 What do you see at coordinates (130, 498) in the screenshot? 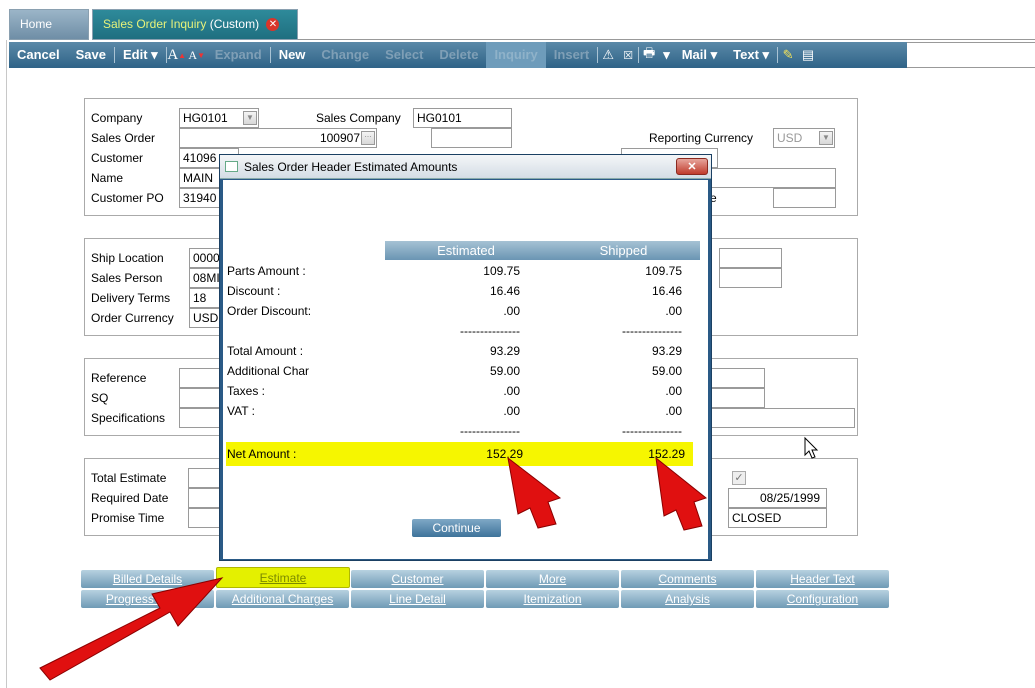
I see `required-date-label: Required Date` at bounding box center [130, 498].